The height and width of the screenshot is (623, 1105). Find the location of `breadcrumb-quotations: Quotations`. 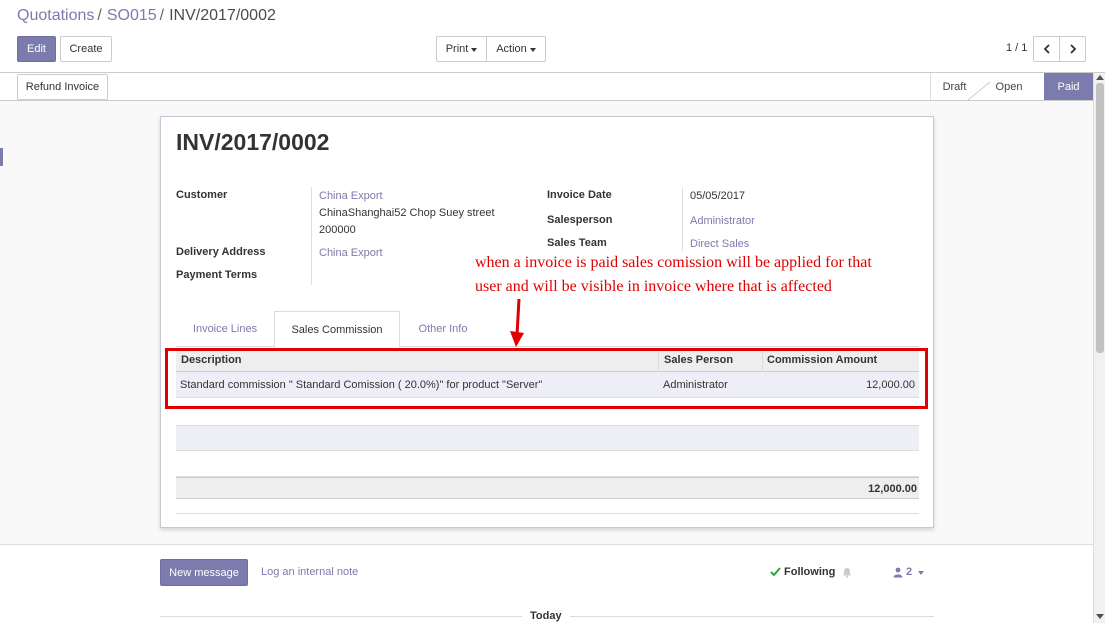

breadcrumb-quotations: Quotations is located at coordinates (55, 15).